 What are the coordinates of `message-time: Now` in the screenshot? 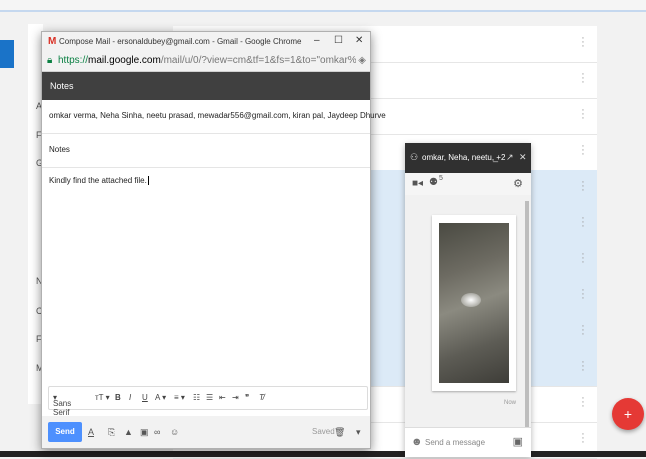 It's located at (509, 403).